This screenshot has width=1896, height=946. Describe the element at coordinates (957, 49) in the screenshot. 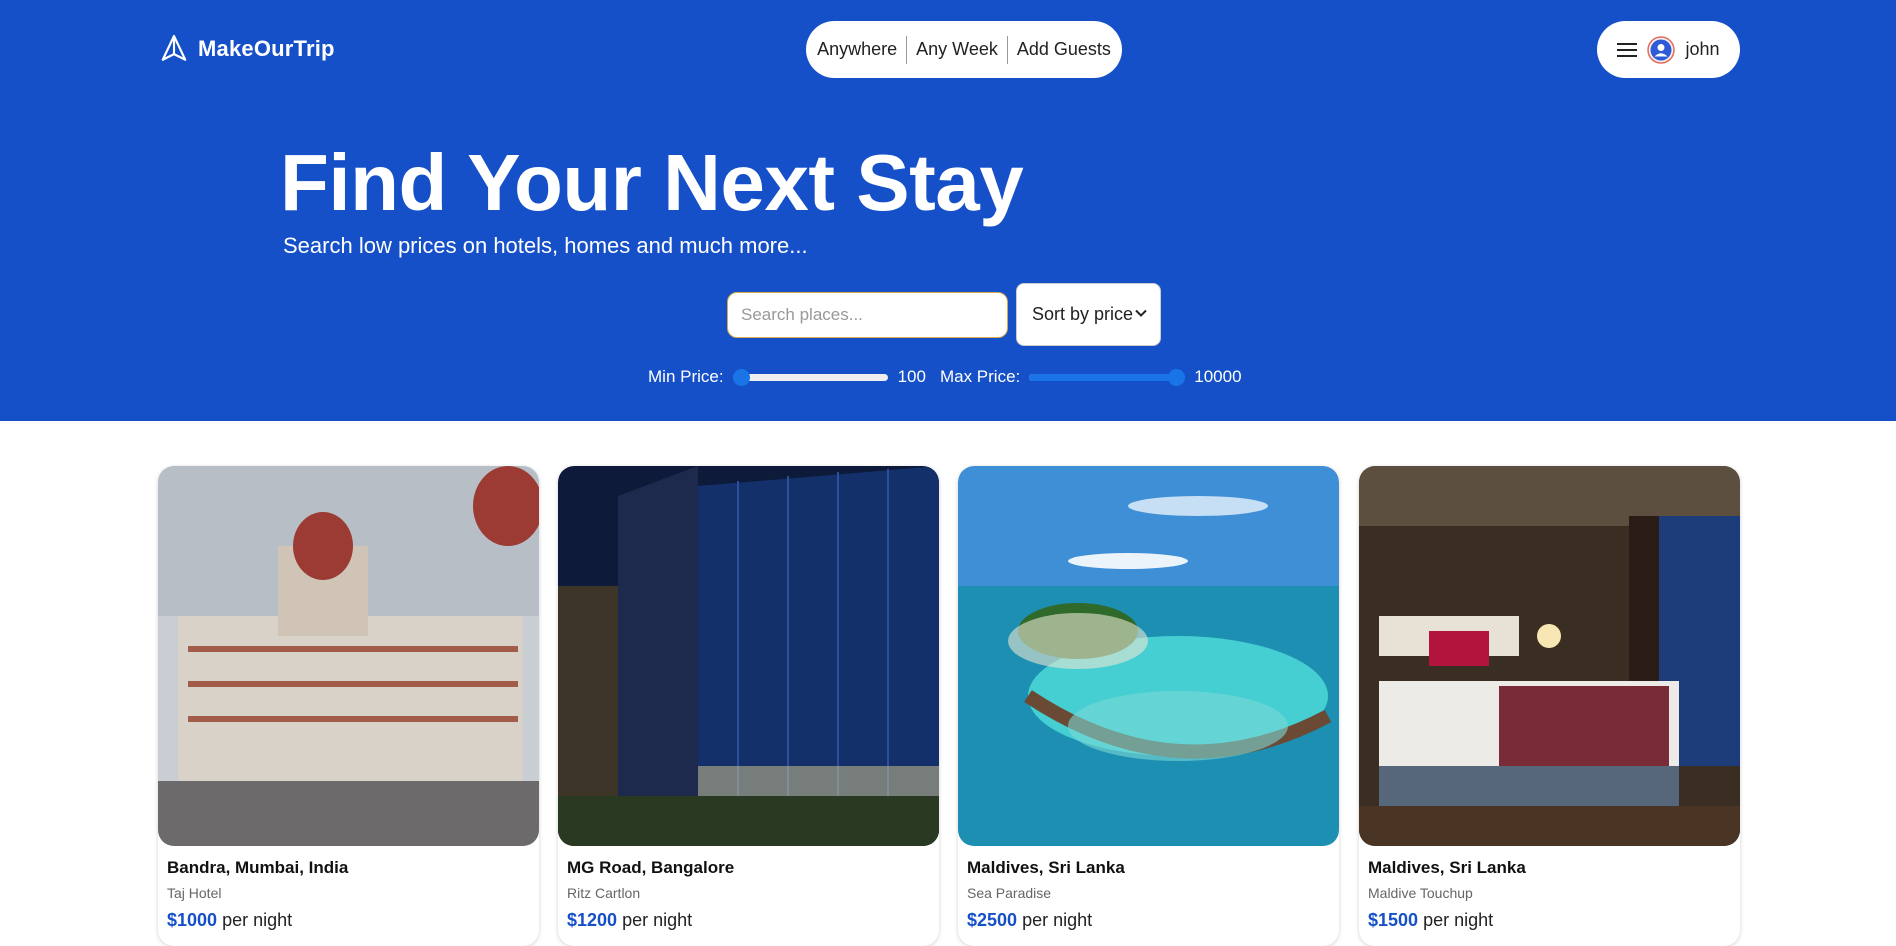

I see `any-week-filter: Any Week` at that location.